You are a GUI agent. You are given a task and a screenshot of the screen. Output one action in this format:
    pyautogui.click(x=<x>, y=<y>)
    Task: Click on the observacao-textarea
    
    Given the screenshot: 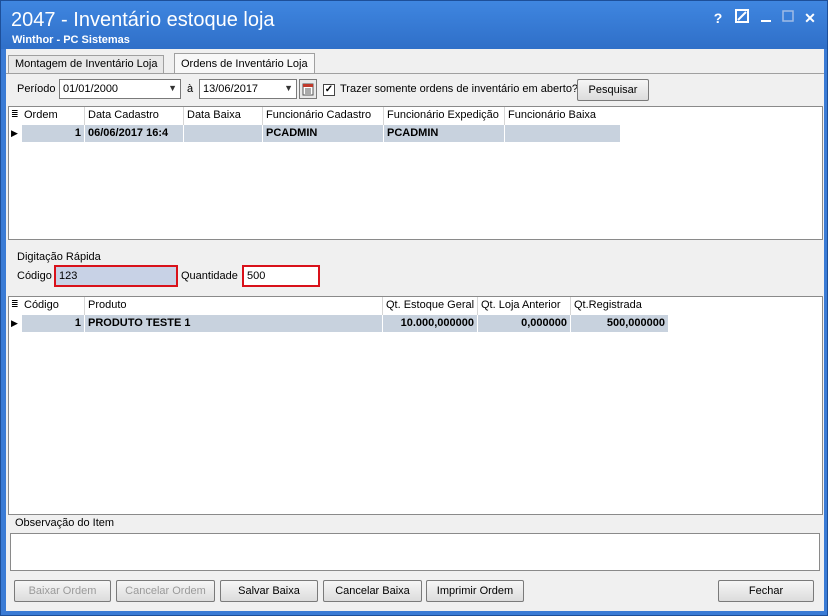 What is the action you would take?
    pyautogui.click(x=415, y=552)
    